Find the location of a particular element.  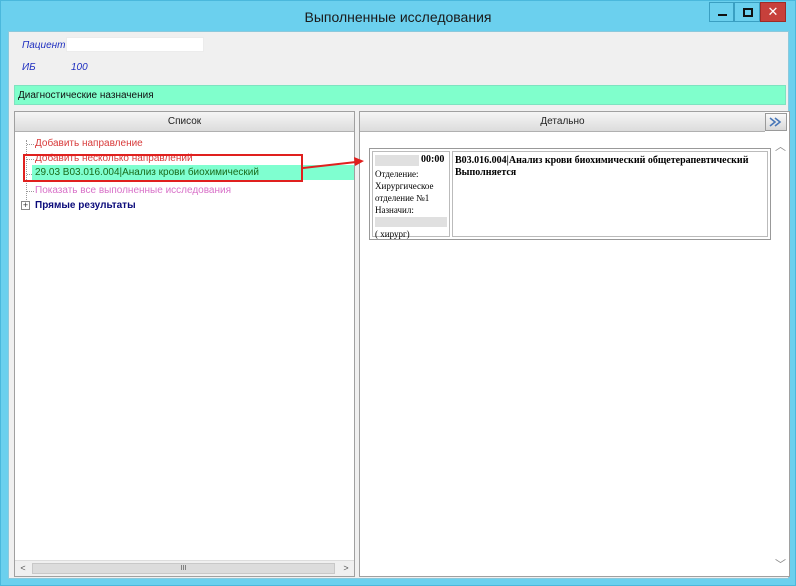

title-bar: Выполненные исследования ✕ is located at coordinates (398, 16).